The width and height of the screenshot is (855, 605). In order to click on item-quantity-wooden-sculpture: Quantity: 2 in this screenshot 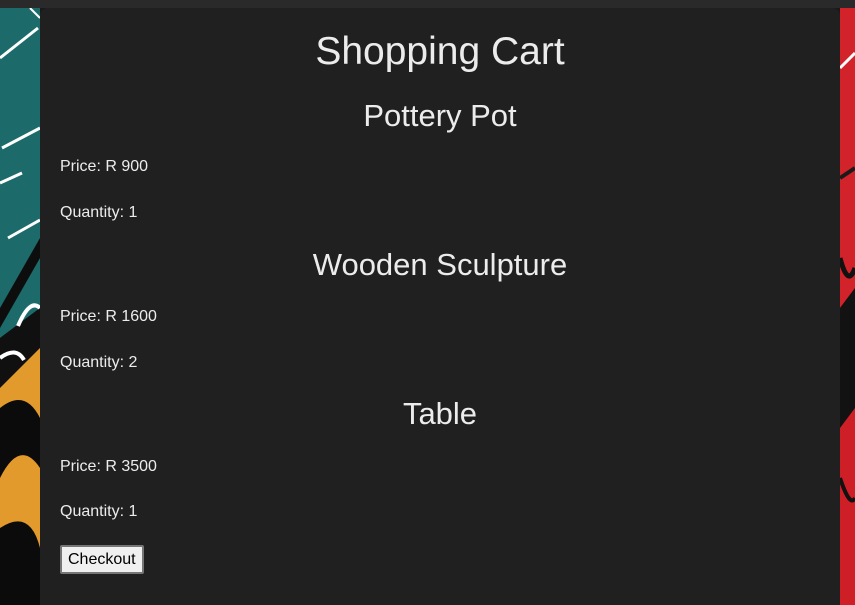, I will do `click(99, 362)`.